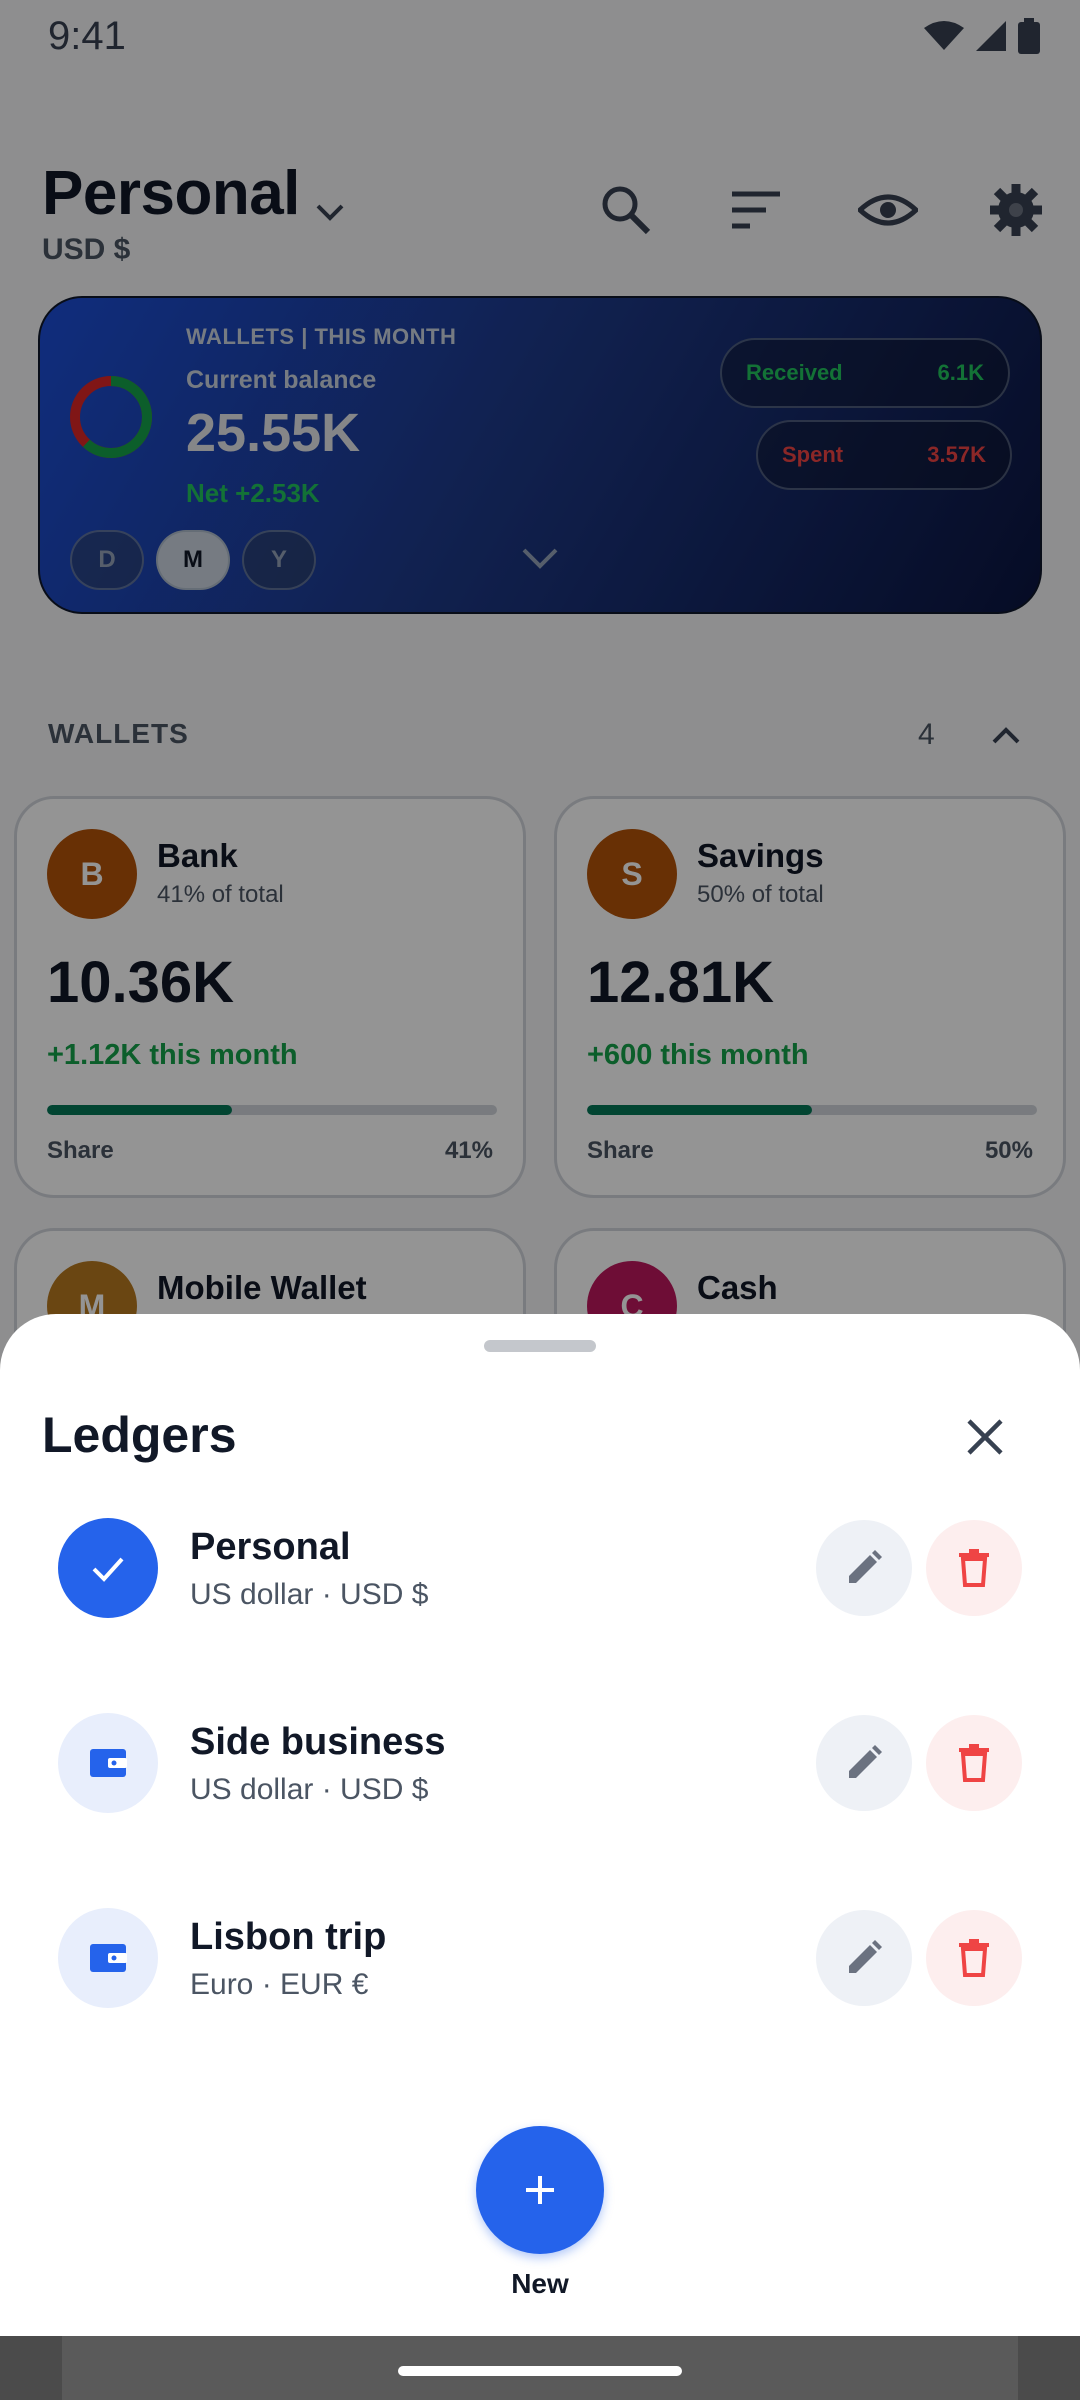 The image size is (1080, 2400). What do you see at coordinates (540, 1564) in the screenshot?
I see `ledger-row-personal: Personal US dollar · USD $` at bounding box center [540, 1564].